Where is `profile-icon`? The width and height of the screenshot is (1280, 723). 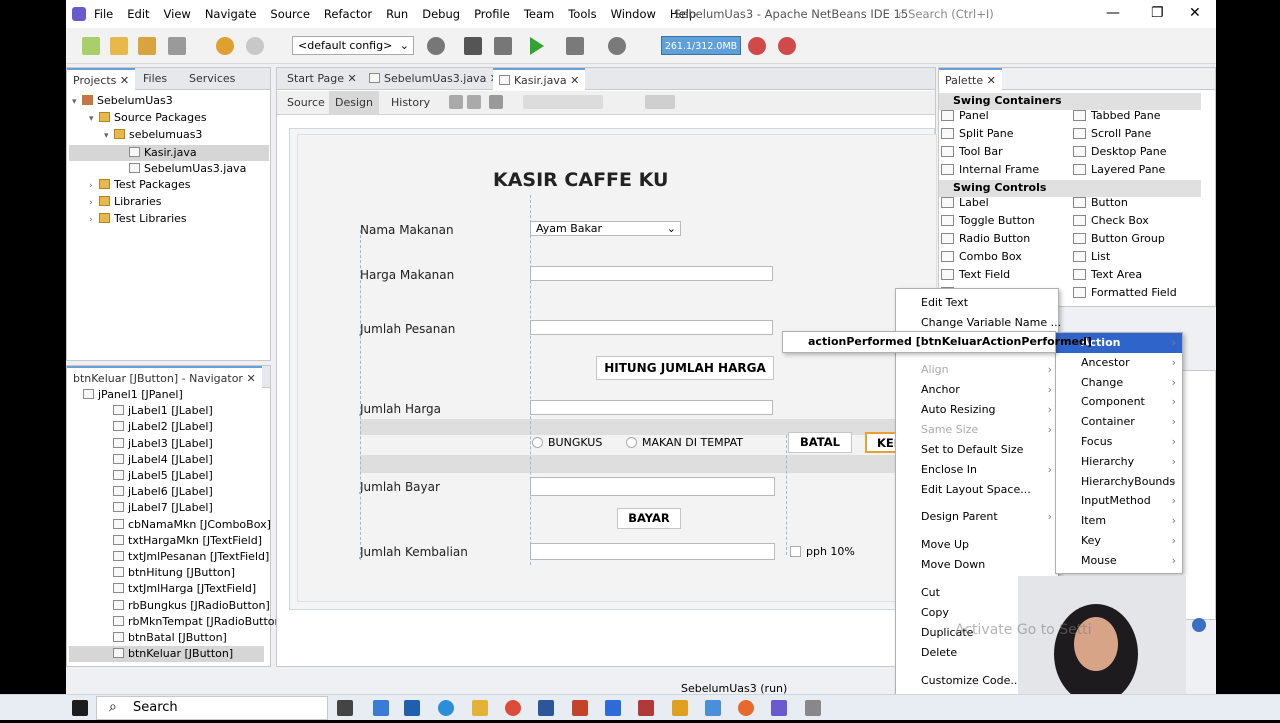
profile-icon is located at coordinates (617, 46).